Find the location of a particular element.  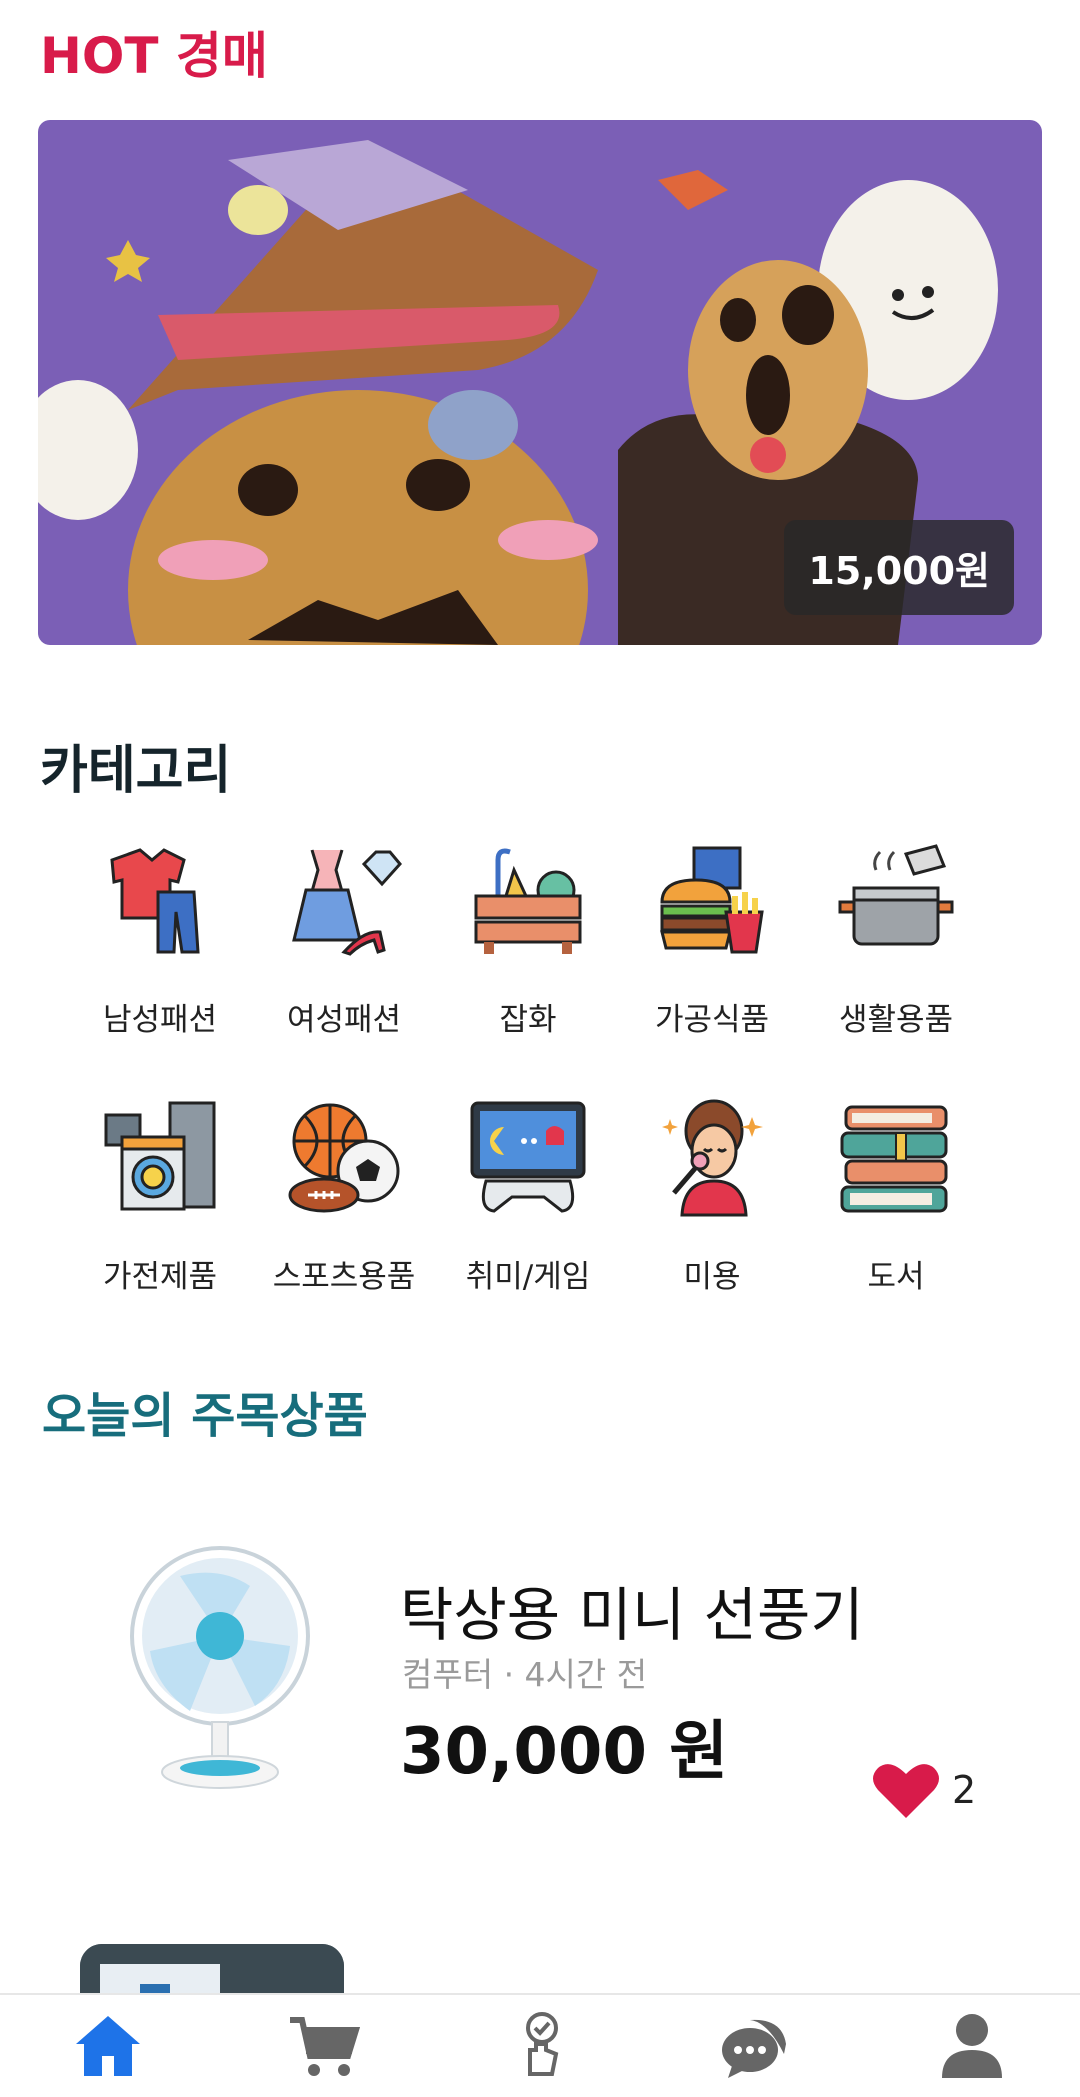

category-beauty: 미용 is located at coordinates (712, 1196).